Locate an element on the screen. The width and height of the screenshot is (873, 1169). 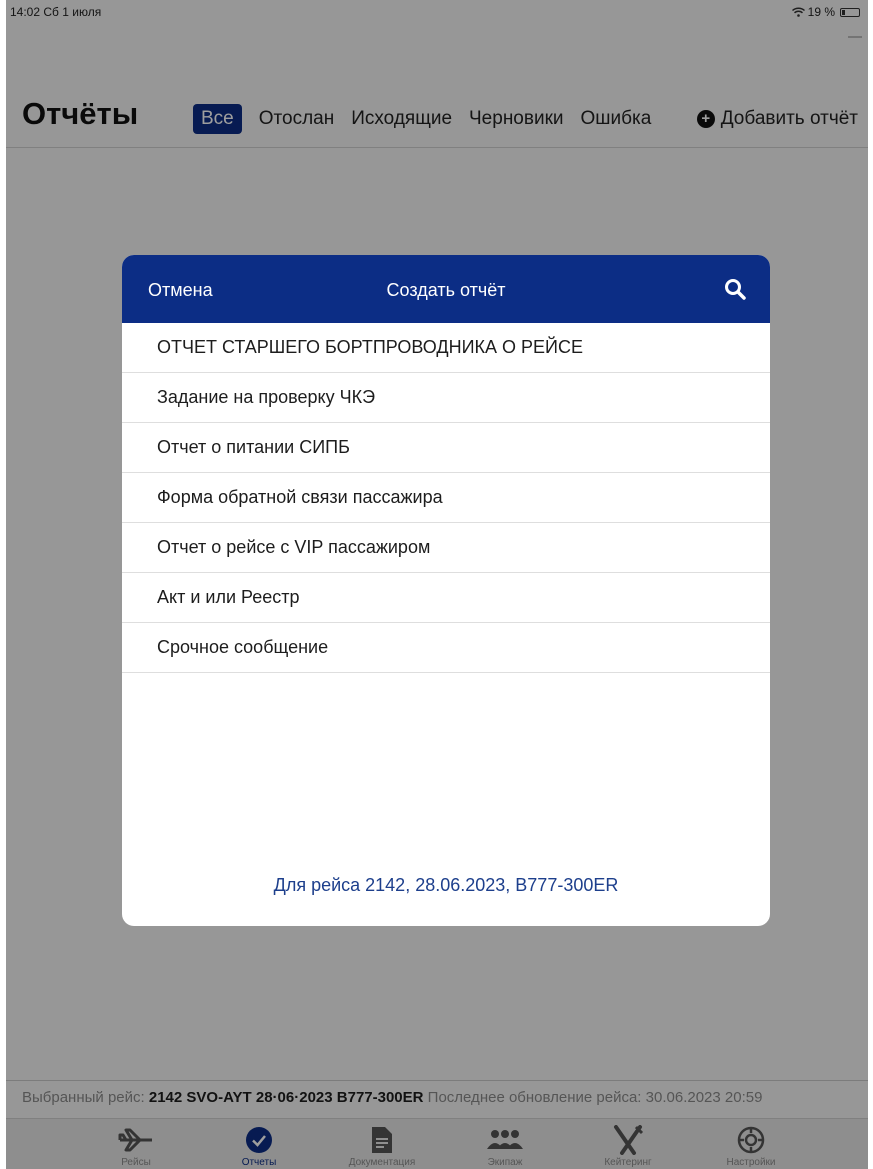
dialog-header: Отмена Создать отчёт is located at coordinates (446, 289).